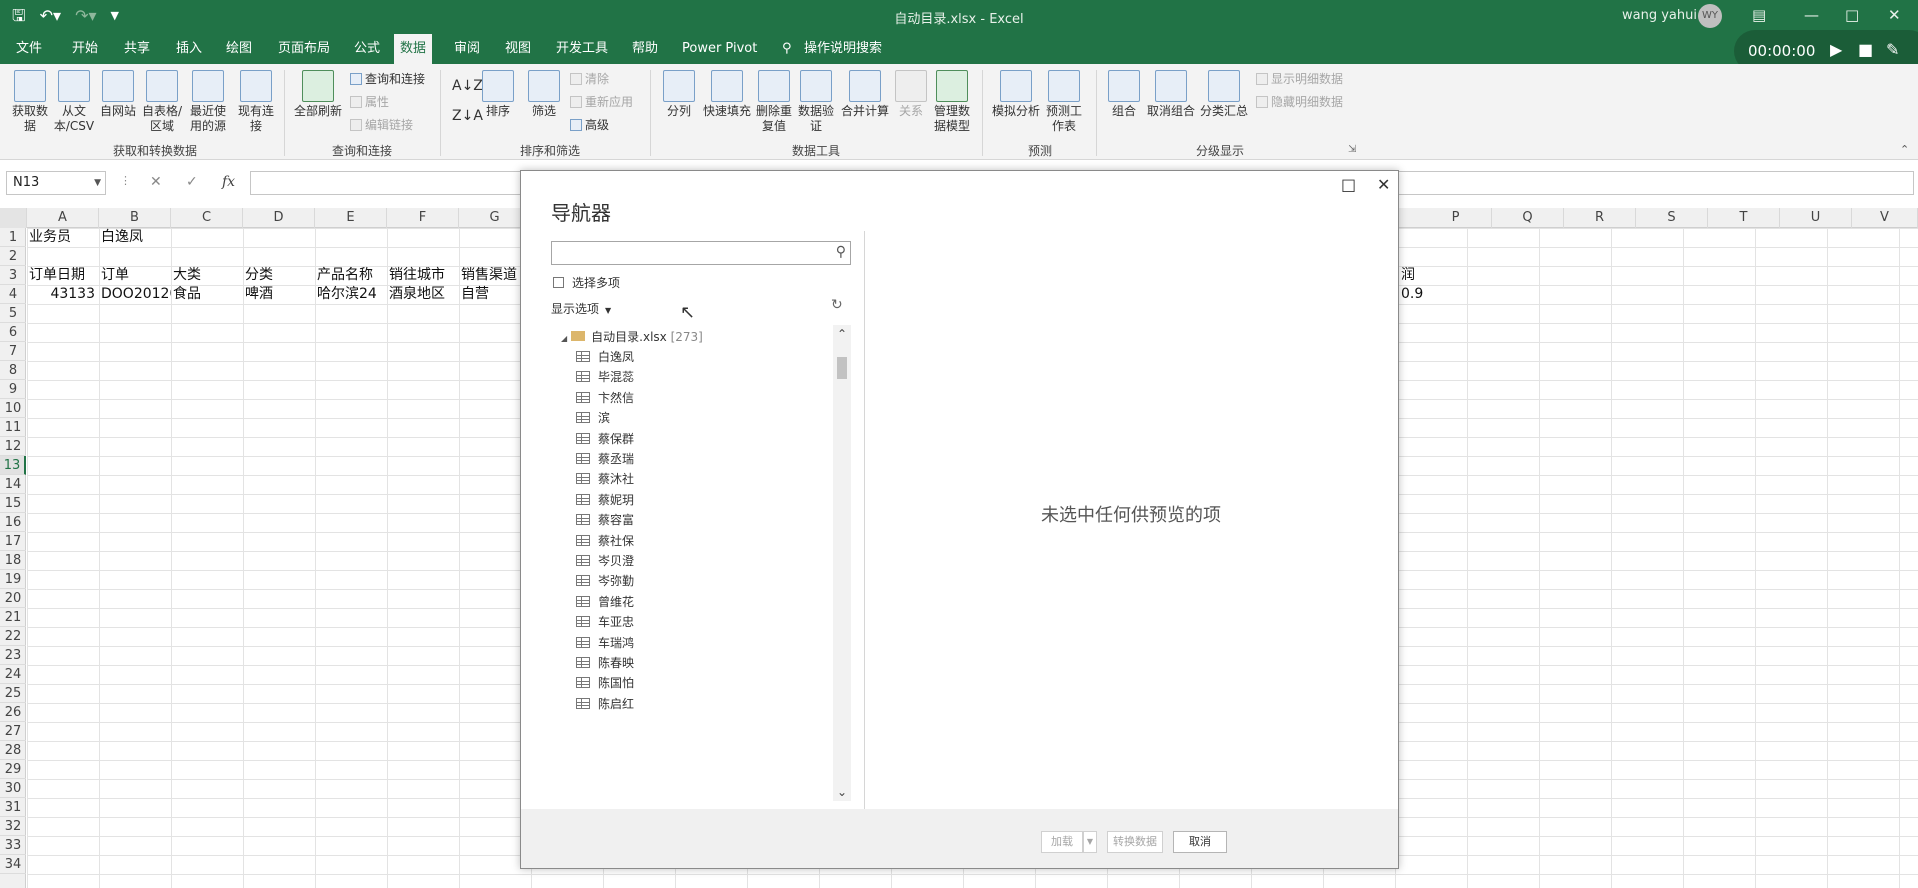  Describe the element at coordinates (13, 731) in the screenshot. I see `row-header: 27` at that location.